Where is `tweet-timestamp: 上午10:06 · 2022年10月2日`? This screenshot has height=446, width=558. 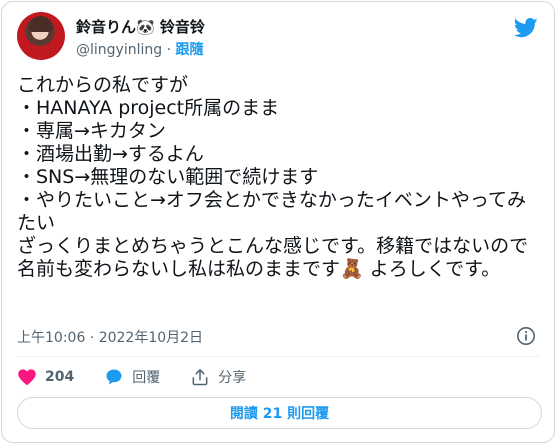
tweet-timestamp: 上午10:06 · 2022年10月2日 is located at coordinates (110, 337).